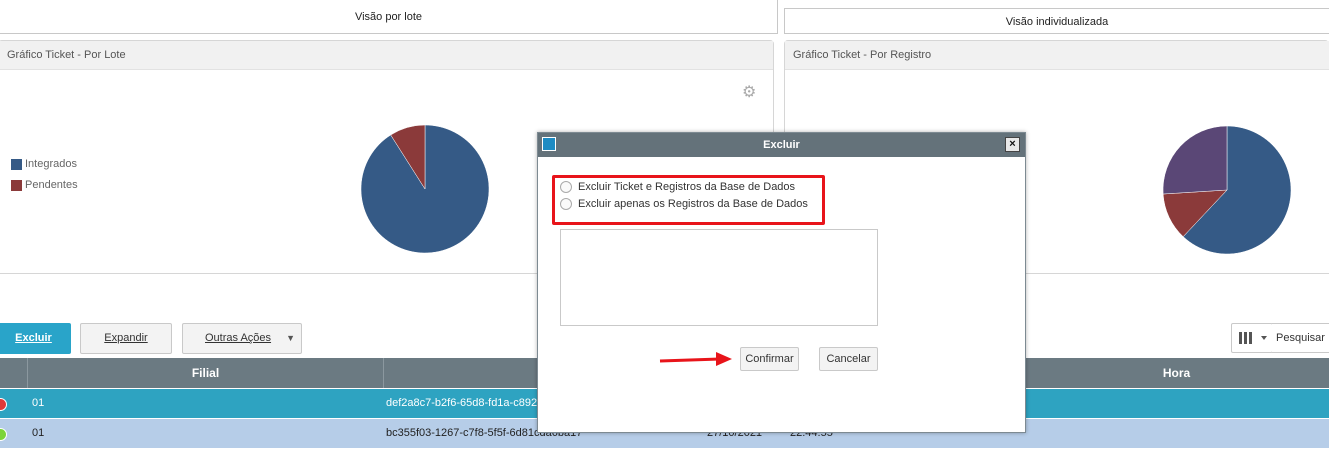 The image size is (1329, 452). What do you see at coordinates (238, 338) in the screenshot?
I see `outras-acoes-label: Outras Ações` at bounding box center [238, 338].